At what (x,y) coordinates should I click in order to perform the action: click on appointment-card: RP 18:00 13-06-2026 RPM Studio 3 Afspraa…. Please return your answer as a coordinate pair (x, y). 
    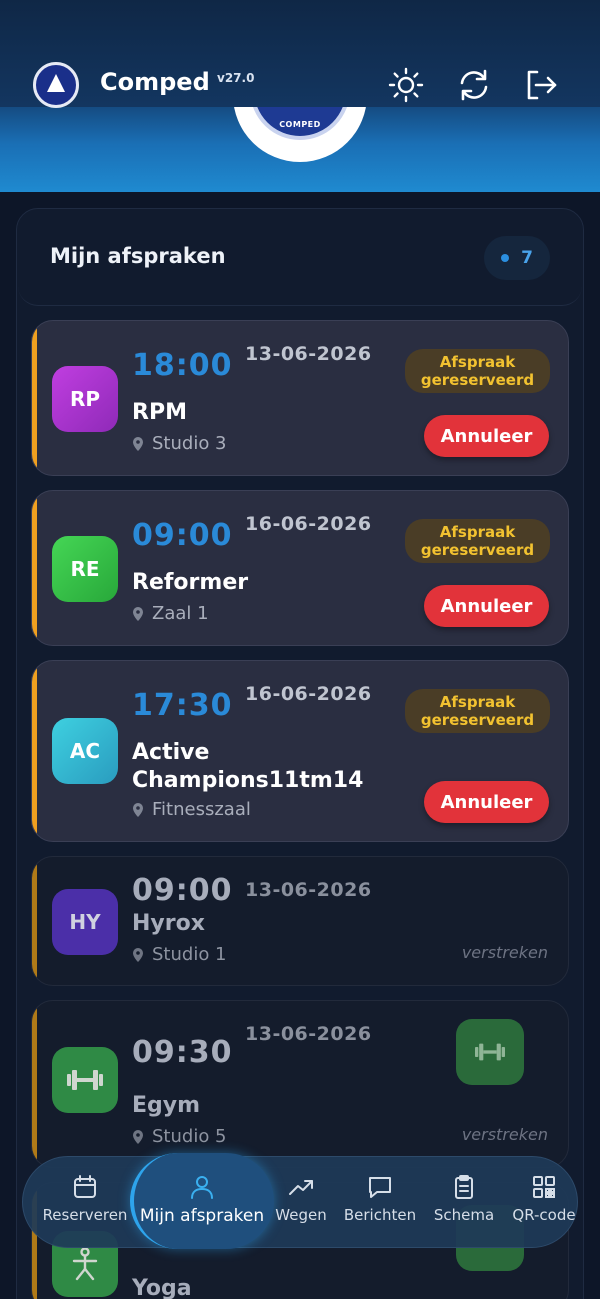
    Looking at the image, I should click on (300, 398).